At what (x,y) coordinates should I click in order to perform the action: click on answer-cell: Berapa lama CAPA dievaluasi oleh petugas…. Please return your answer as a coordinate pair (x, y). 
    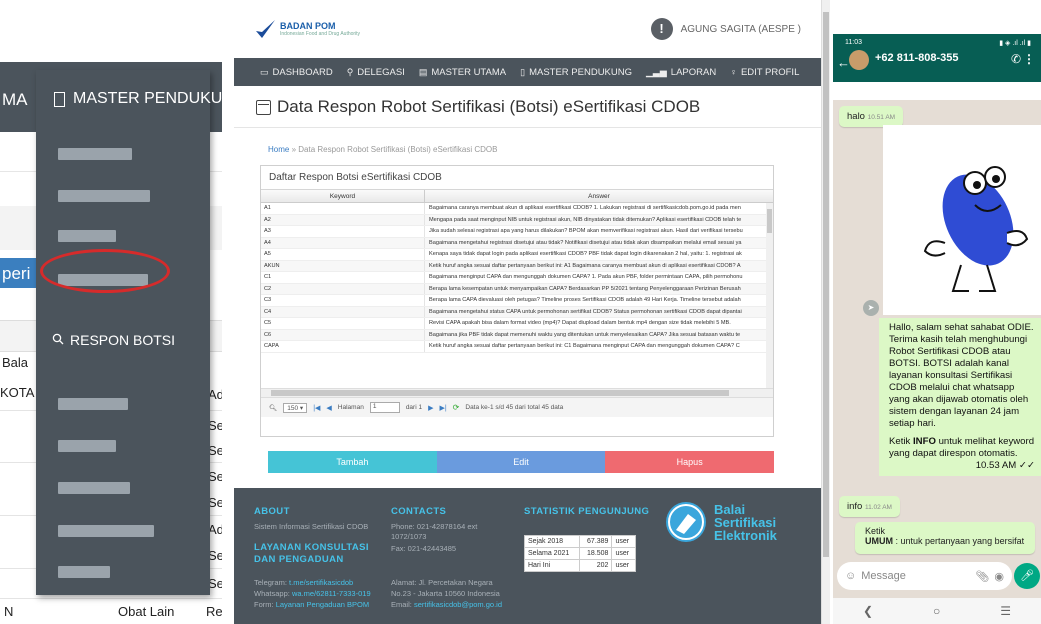
    Looking at the image, I should click on (585, 300).